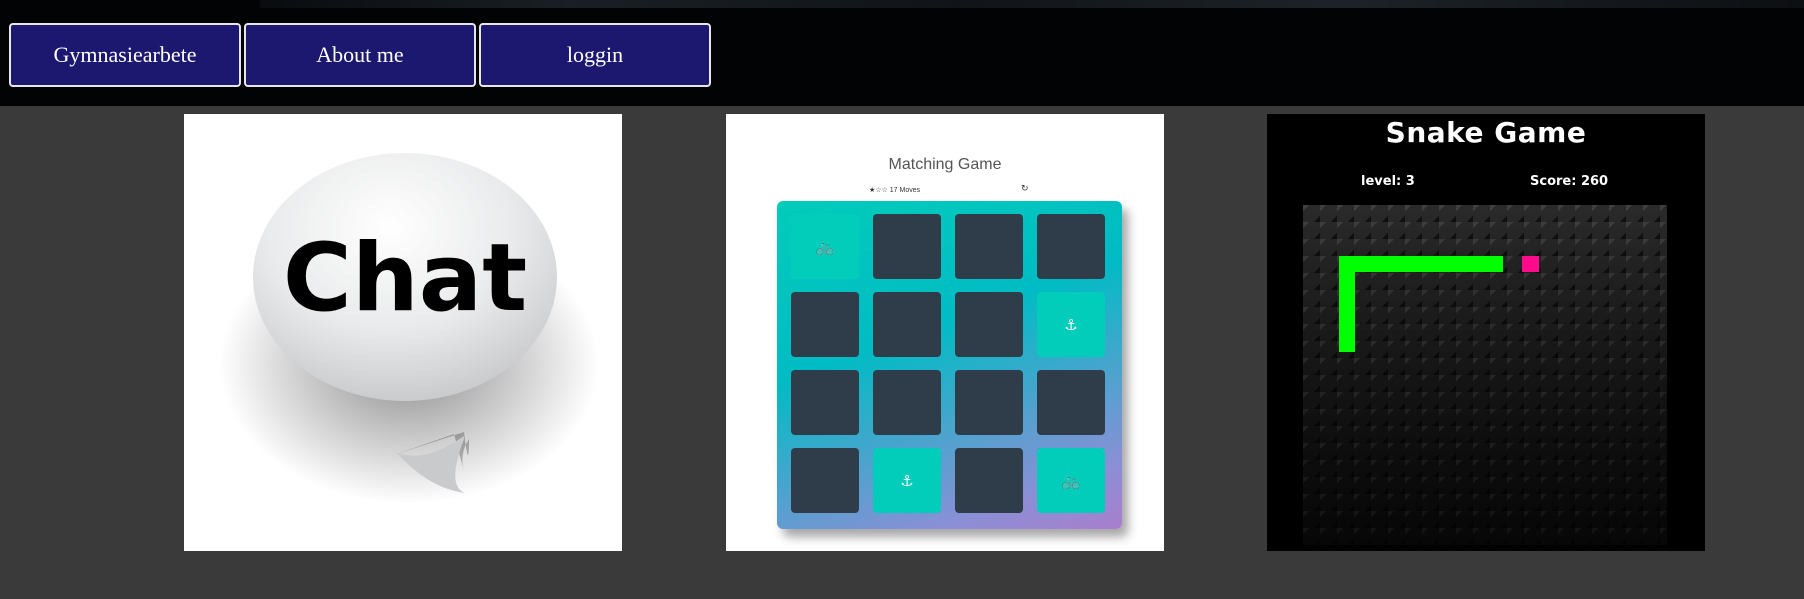  I want to click on matching-game-board: 🚲 ⚓ ⚓ 🚲, so click(949, 365).